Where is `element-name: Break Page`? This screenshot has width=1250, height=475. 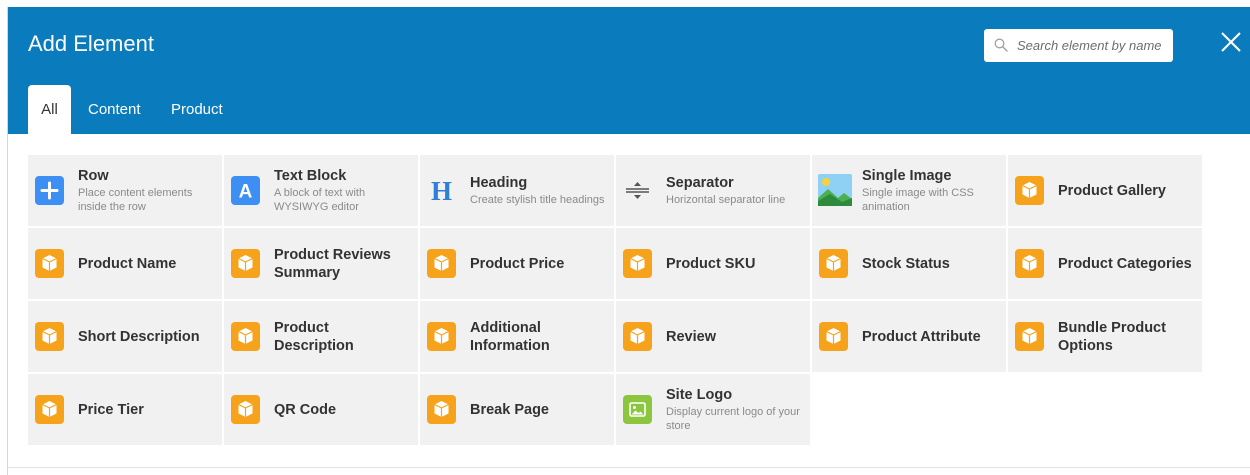 element-name: Break Page is located at coordinates (509, 409).